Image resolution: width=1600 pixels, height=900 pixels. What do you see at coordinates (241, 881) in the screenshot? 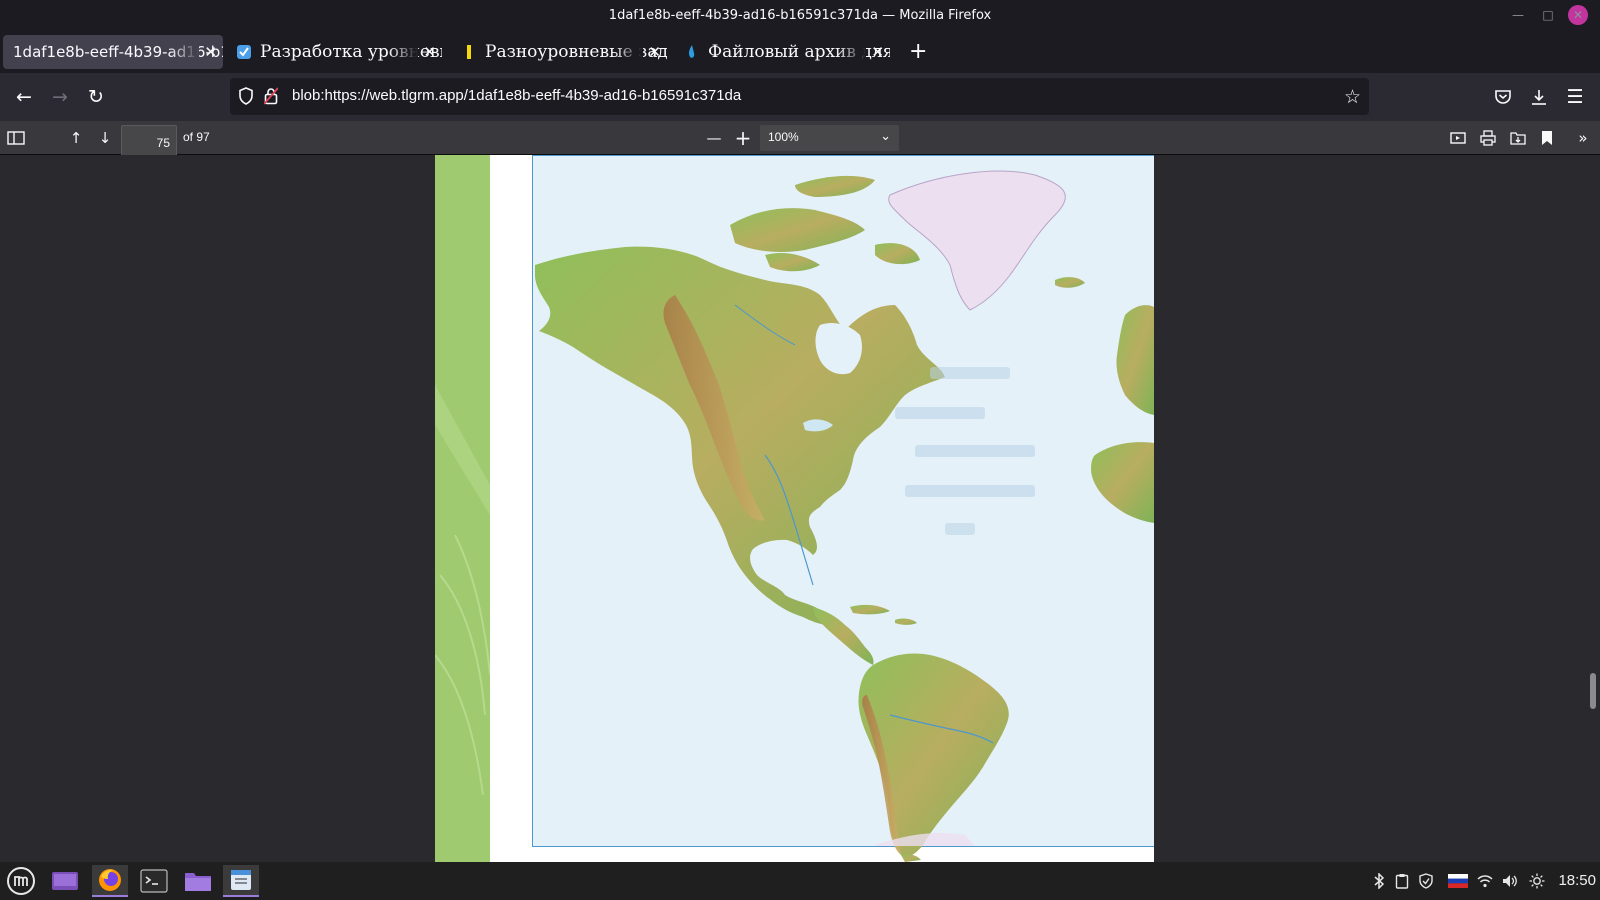
I see `text-editor-icon` at bounding box center [241, 881].